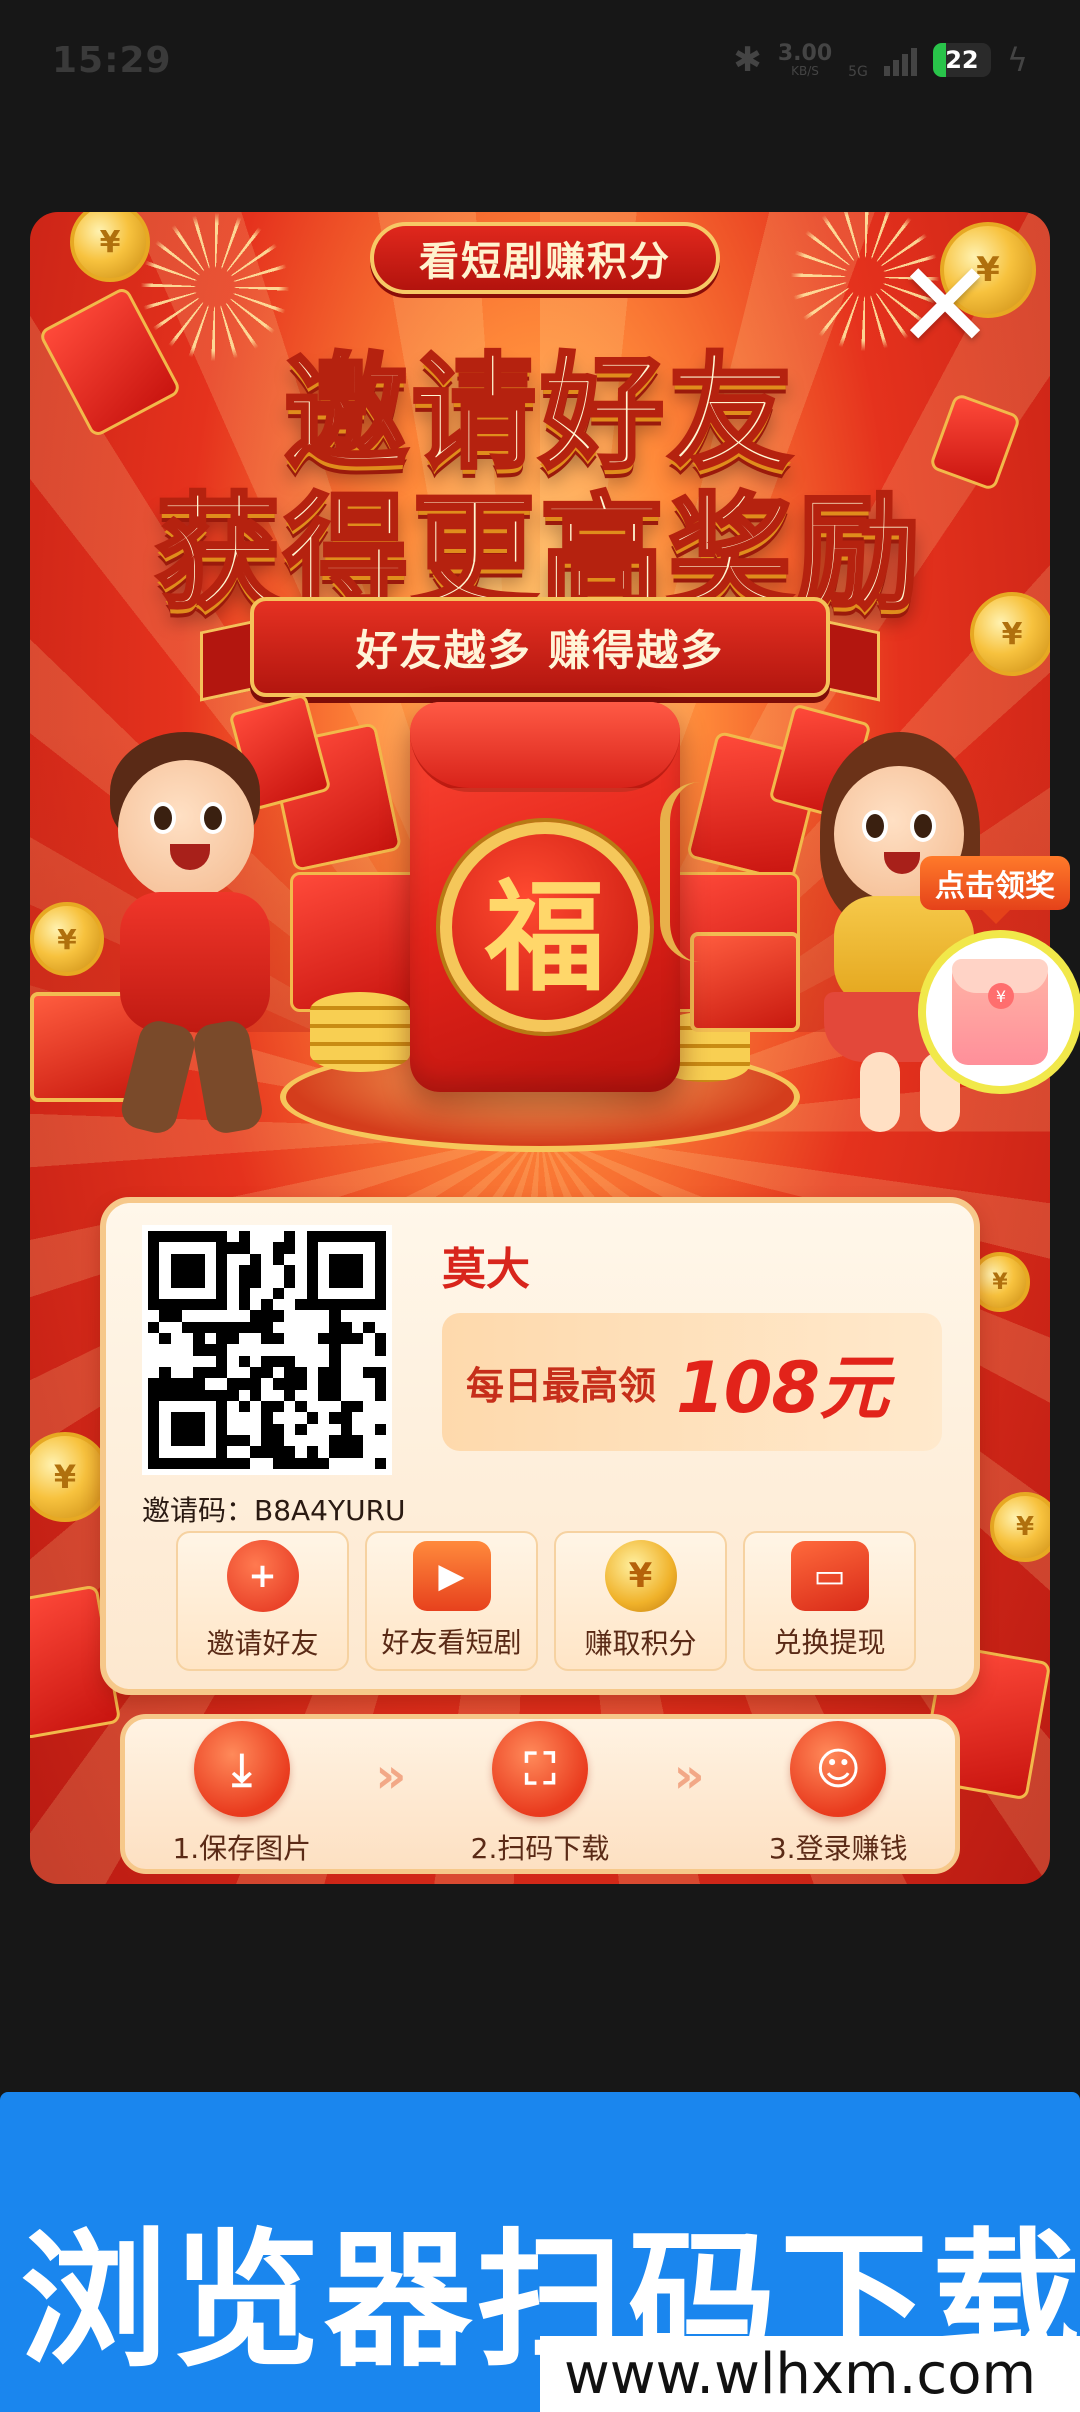  I want to click on step-scan-download: ⛶ 2.扫码下载, so click(540, 1794).